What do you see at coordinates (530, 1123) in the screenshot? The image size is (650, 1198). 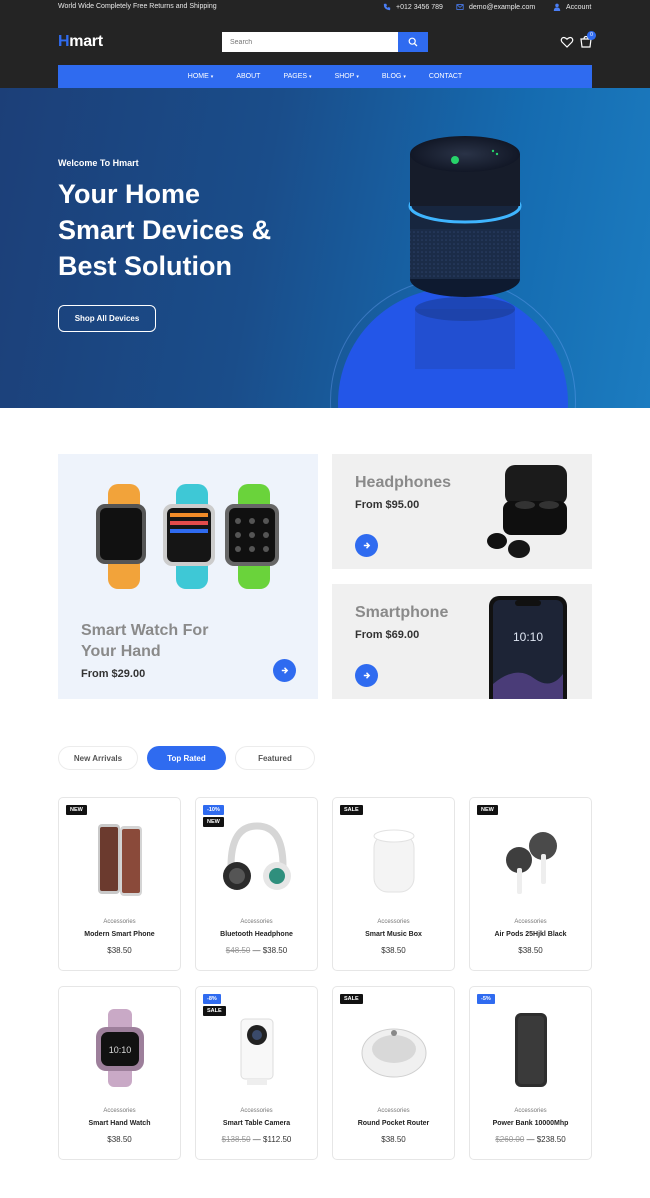 I see `product-name: Power Bank 10000Mhp` at bounding box center [530, 1123].